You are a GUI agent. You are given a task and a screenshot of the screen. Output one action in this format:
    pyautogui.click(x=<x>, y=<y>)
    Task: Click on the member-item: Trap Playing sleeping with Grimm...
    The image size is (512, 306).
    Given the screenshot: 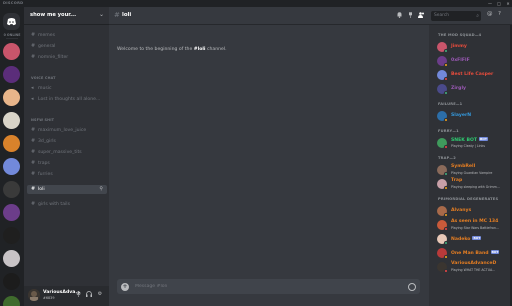 What is the action you would take?
    pyautogui.click(x=472, y=184)
    